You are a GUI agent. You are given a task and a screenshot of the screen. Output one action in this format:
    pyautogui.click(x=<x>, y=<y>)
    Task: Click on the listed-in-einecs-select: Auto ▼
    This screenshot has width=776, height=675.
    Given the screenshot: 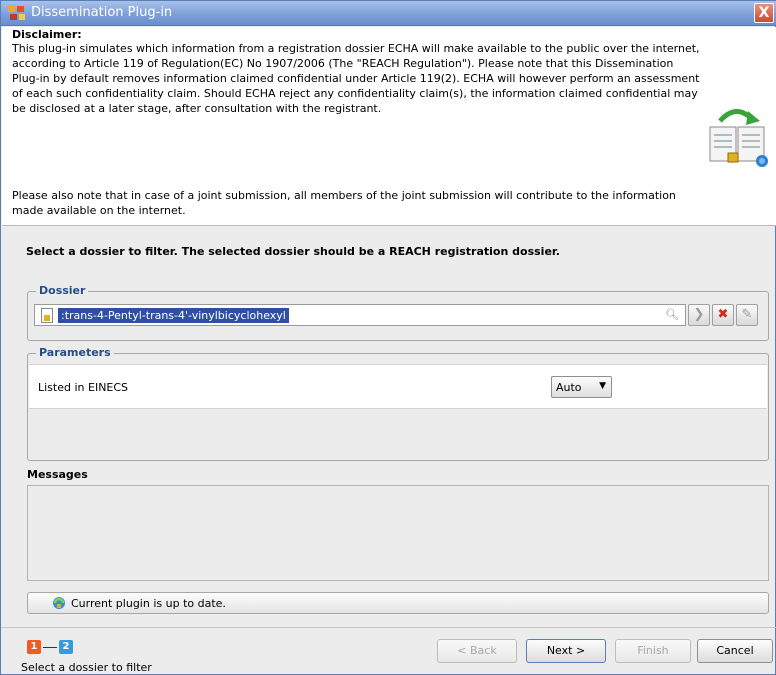 What is the action you would take?
    pyautogui.click(x=581, y=387)
    